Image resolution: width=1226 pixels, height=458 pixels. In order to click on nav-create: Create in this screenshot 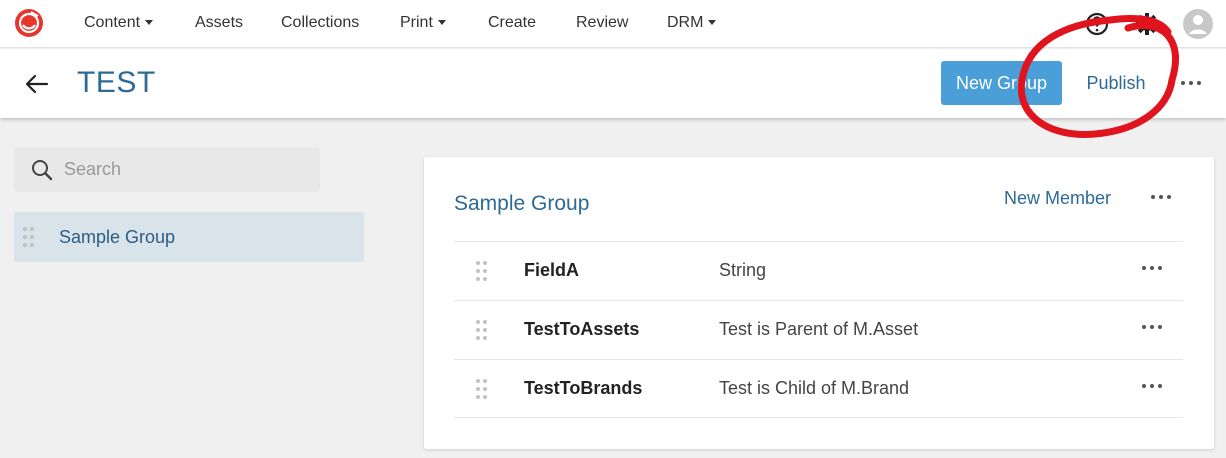, I will do `click(512, 23)`.